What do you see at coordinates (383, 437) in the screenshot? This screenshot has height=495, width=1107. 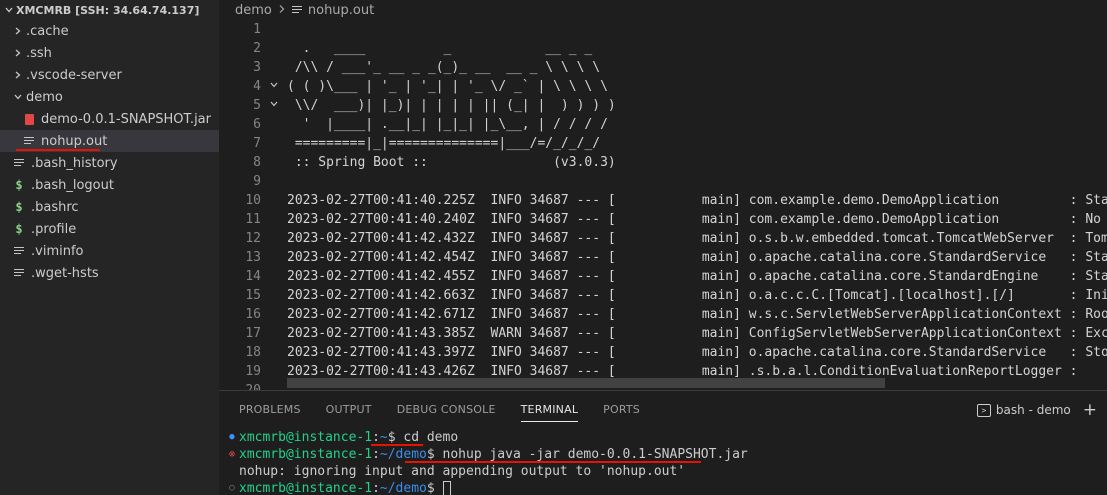 I see `prompt-path: ~` at bounding box center [383, 437].